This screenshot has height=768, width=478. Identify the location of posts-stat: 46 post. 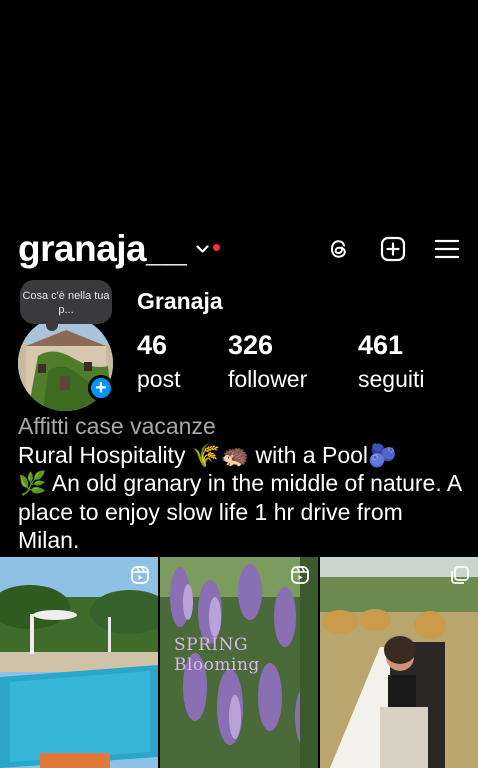
(158, 362).